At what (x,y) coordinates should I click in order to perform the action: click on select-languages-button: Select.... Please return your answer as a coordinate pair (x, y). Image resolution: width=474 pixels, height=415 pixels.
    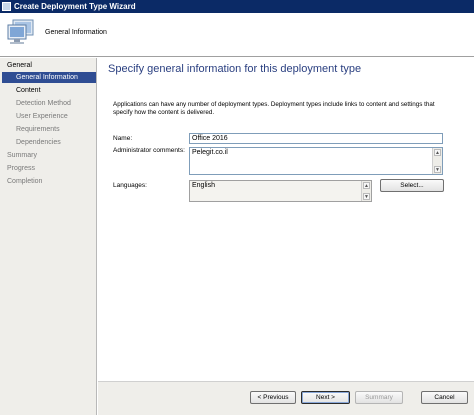
    Looking at the image, I should click on (412, 185).